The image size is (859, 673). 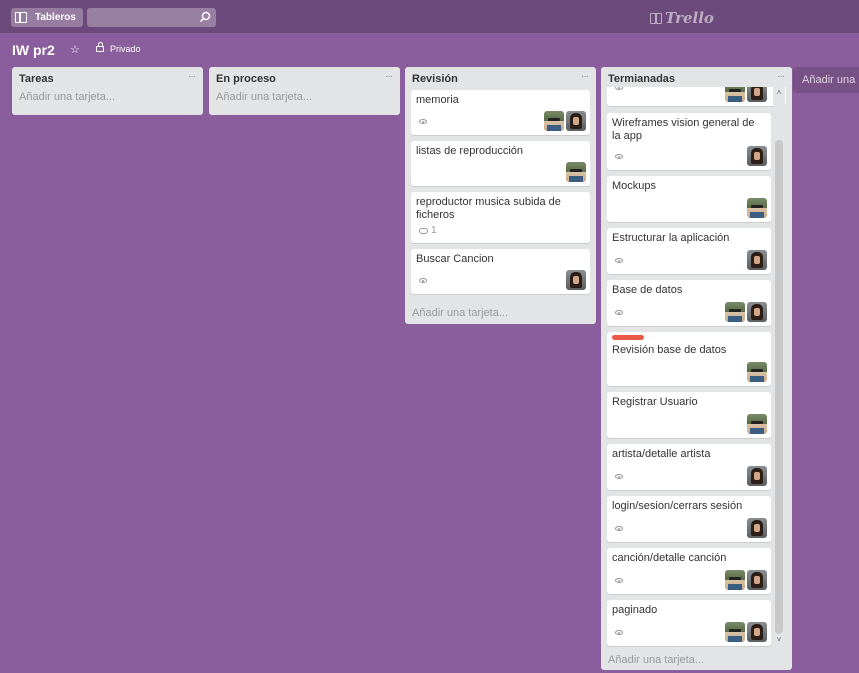 I want to click on comment-count: 1, so click(x=434, y=230).